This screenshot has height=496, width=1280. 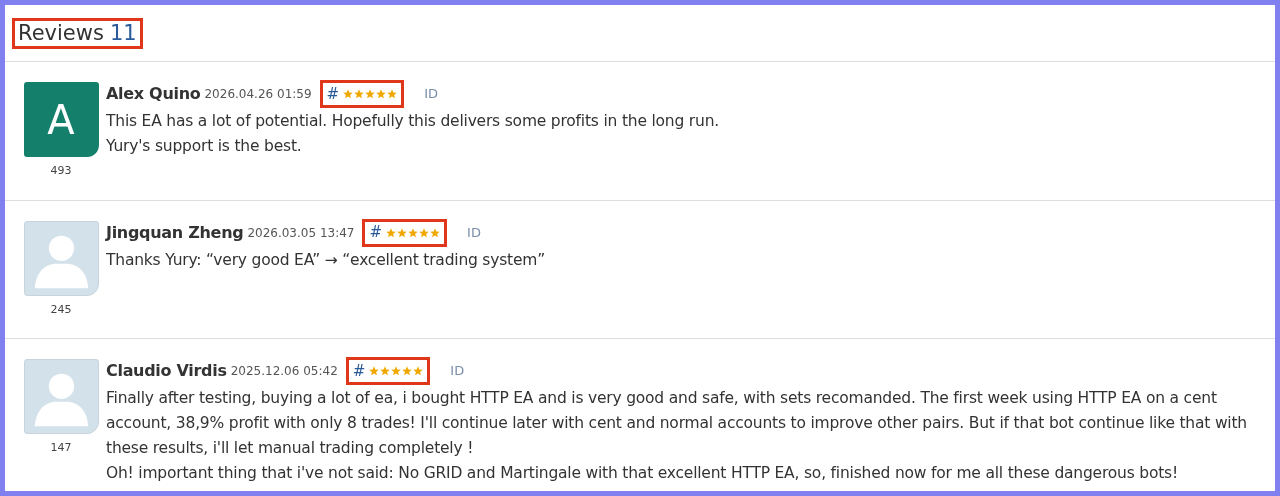 I want to click on review-text: Yury's support is the best., so click(x=204, y=146).